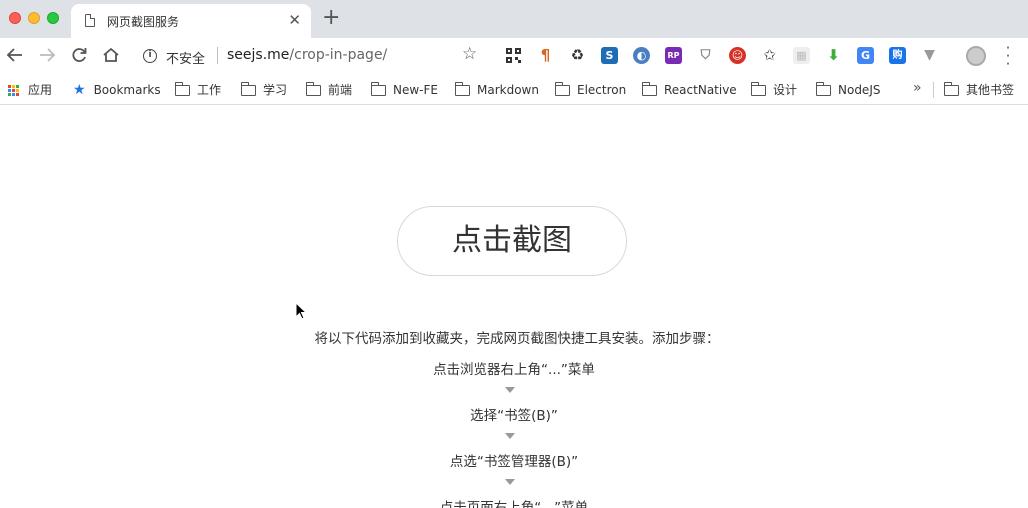 Image resolution: width=1028 pixels, height=508 pixels. I want to click on bookmark-folder-nodejs: NodeJS, so click(848, 90).